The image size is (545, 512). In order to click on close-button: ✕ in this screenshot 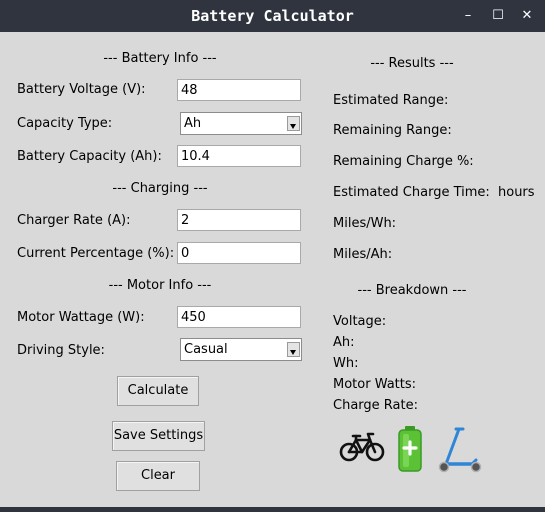, I will do `click(527, 16)`.